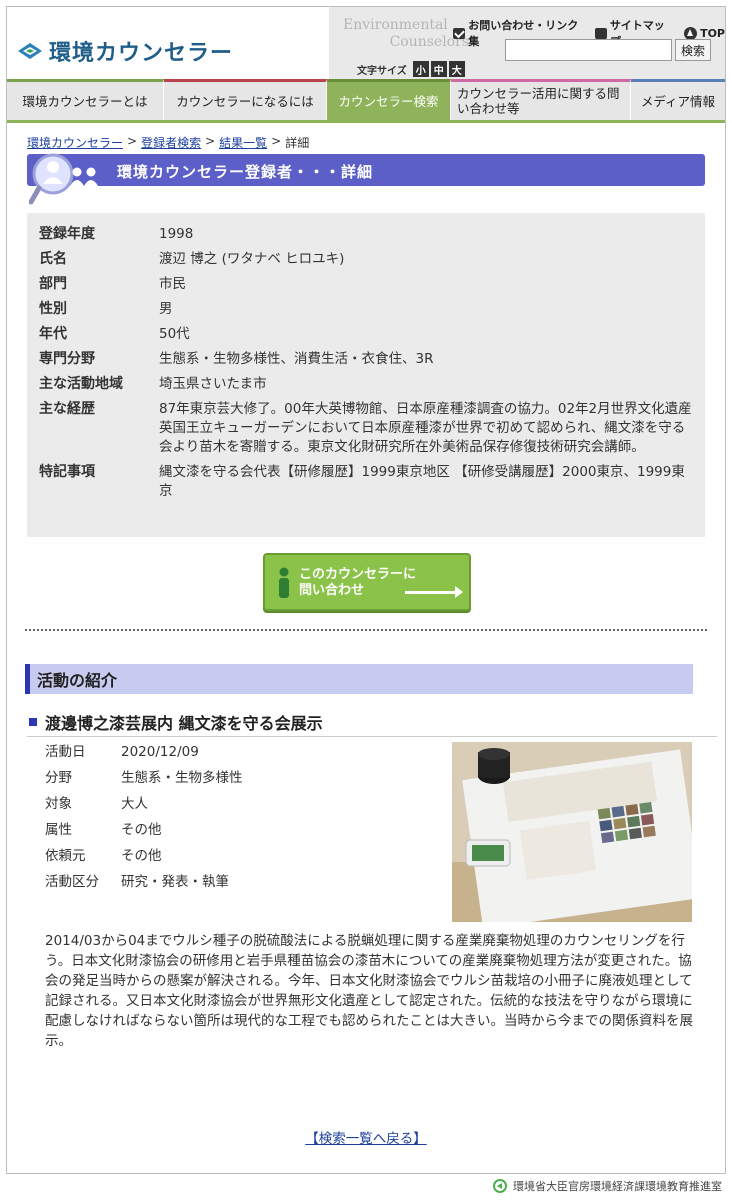 The width and height of the screenshot is (732, 1202). I want to click on circle-arrow-icon, so click(500, 1186).